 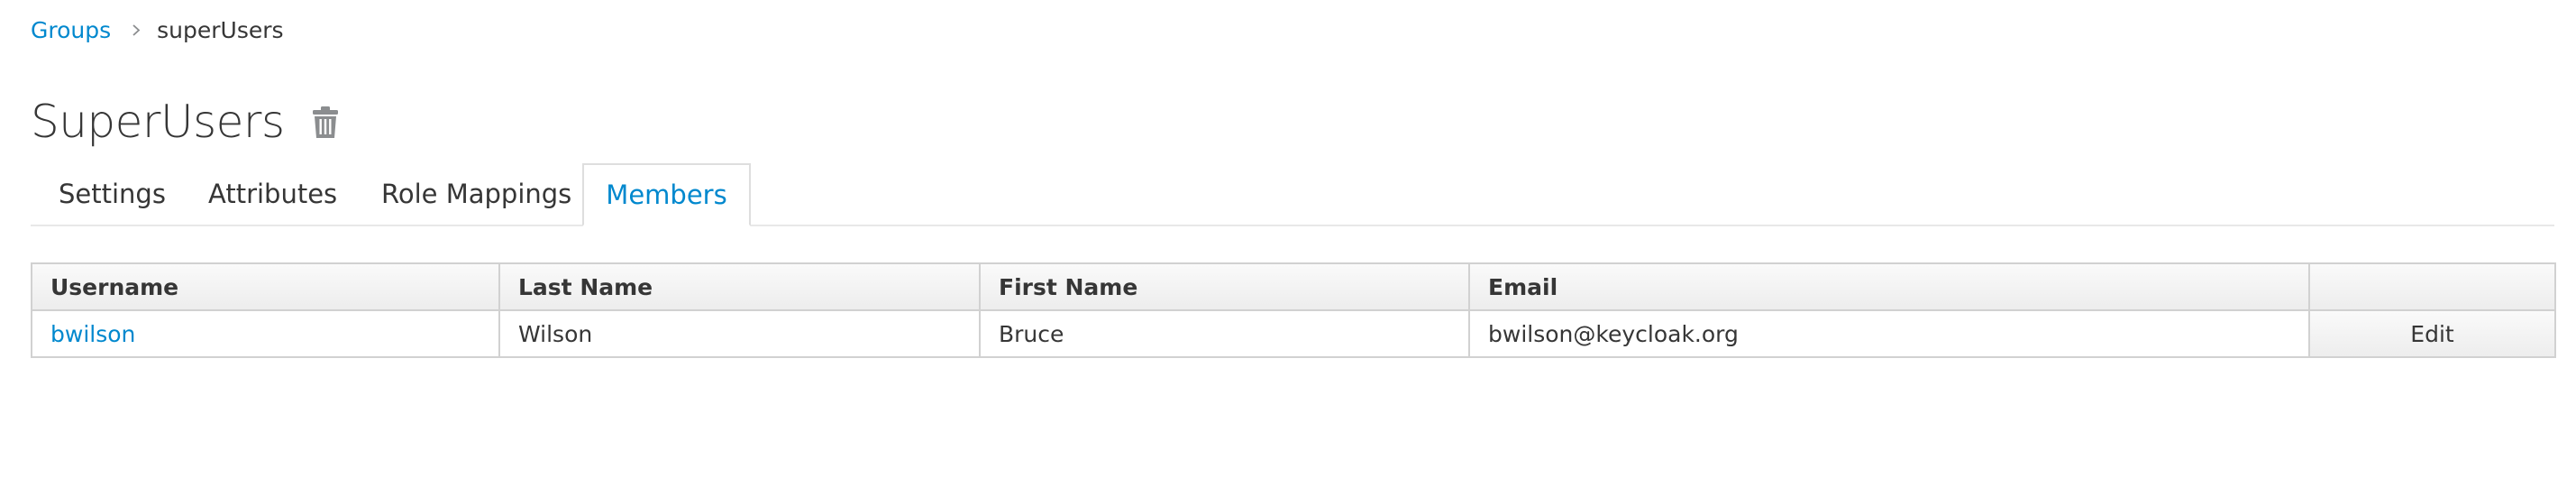 What do you see at coordinates (158, 122) in the screenshot?
I see `page-title: SuperUsers` at bounding box center [158, 122].